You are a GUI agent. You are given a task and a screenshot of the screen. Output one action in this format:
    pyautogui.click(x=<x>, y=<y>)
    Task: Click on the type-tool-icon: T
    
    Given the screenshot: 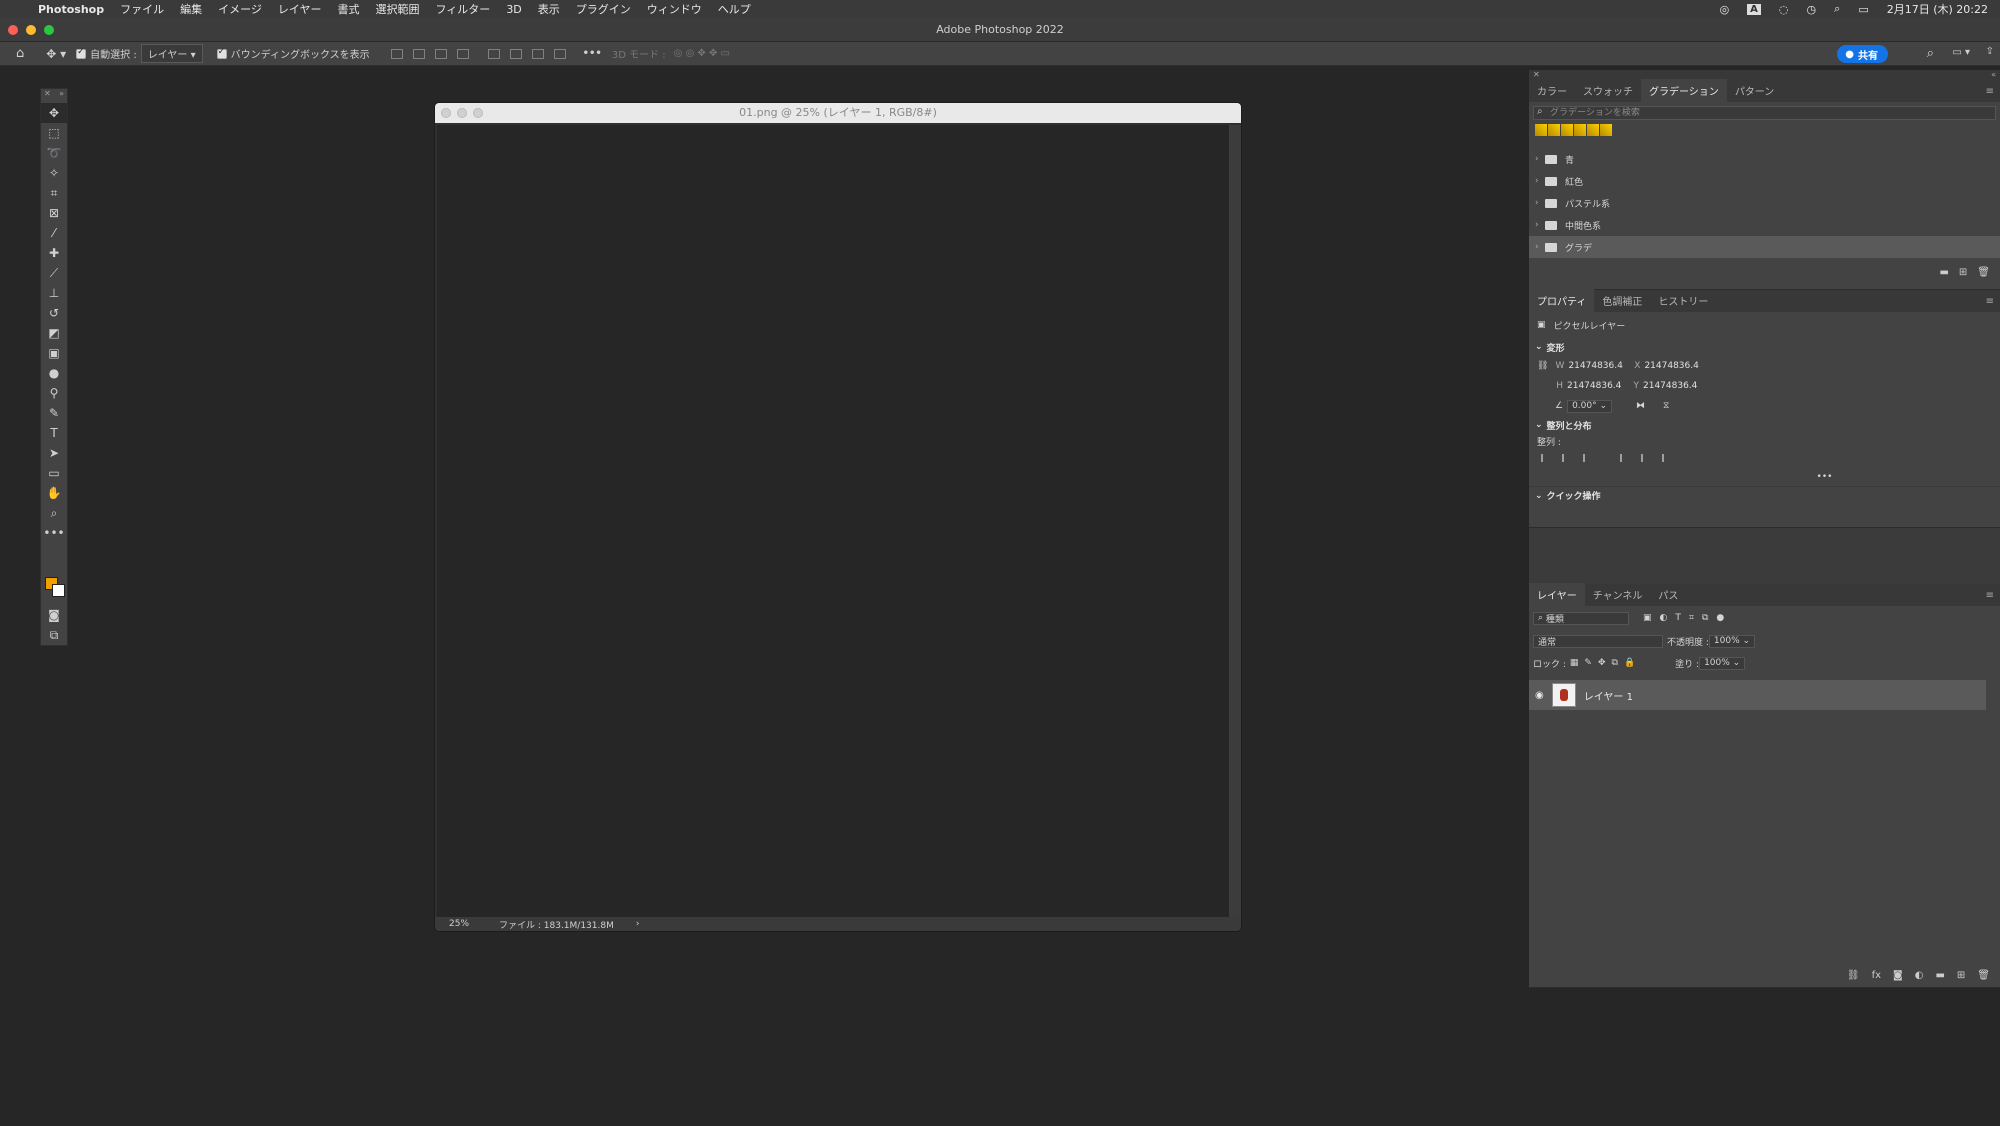 What is the action you would take?
    pyautogui.click(x=54, y=433)
    